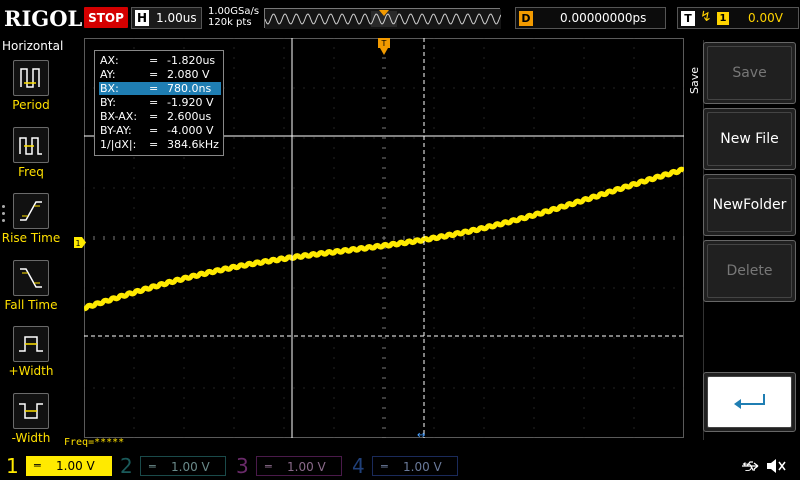 This screenshot has height=480, width=800. I want to click on trigger-position-marker-icon: T, so click(384, 47).